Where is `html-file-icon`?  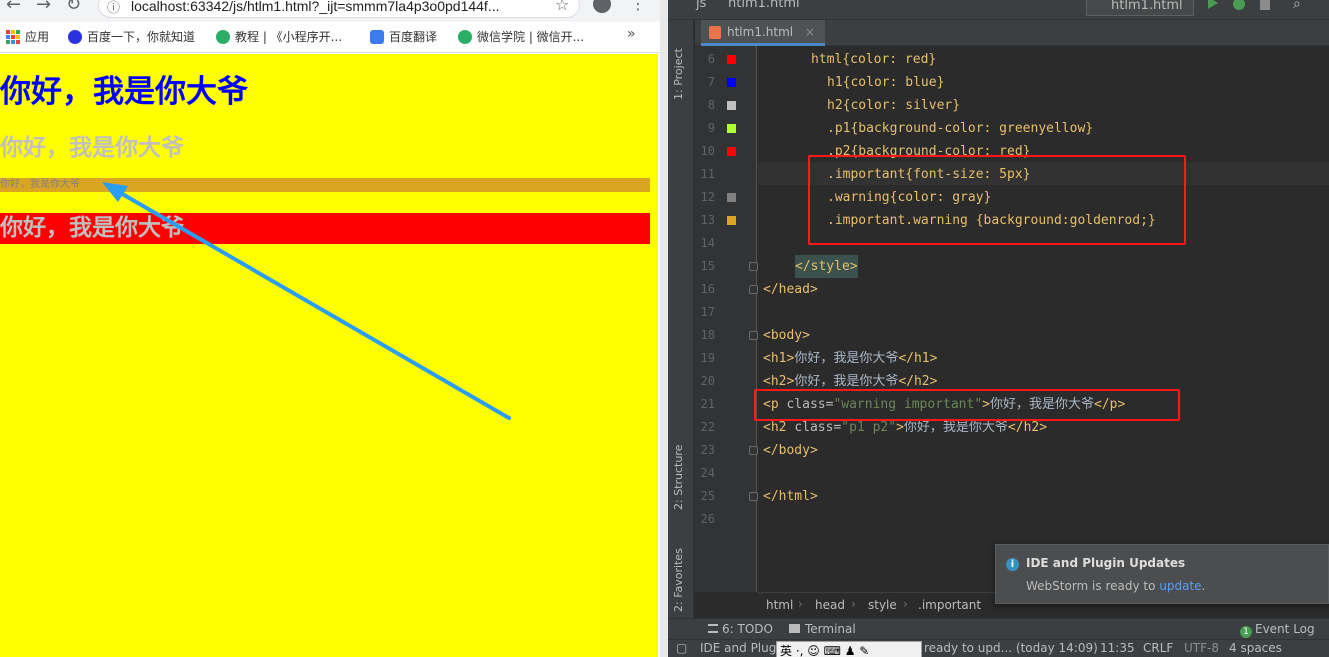 html-file-icon is located at coordinates (715, 32).